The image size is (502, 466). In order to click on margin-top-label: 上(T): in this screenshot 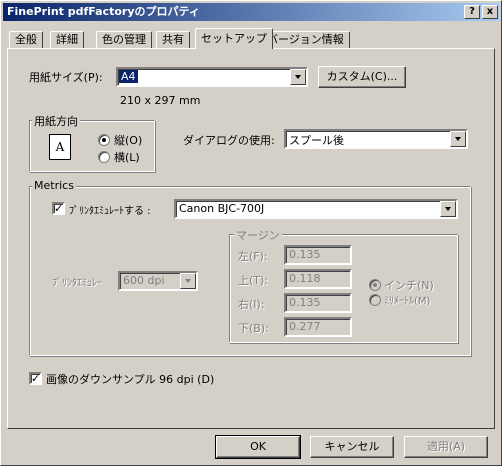, I will do `click(253, 280)`.